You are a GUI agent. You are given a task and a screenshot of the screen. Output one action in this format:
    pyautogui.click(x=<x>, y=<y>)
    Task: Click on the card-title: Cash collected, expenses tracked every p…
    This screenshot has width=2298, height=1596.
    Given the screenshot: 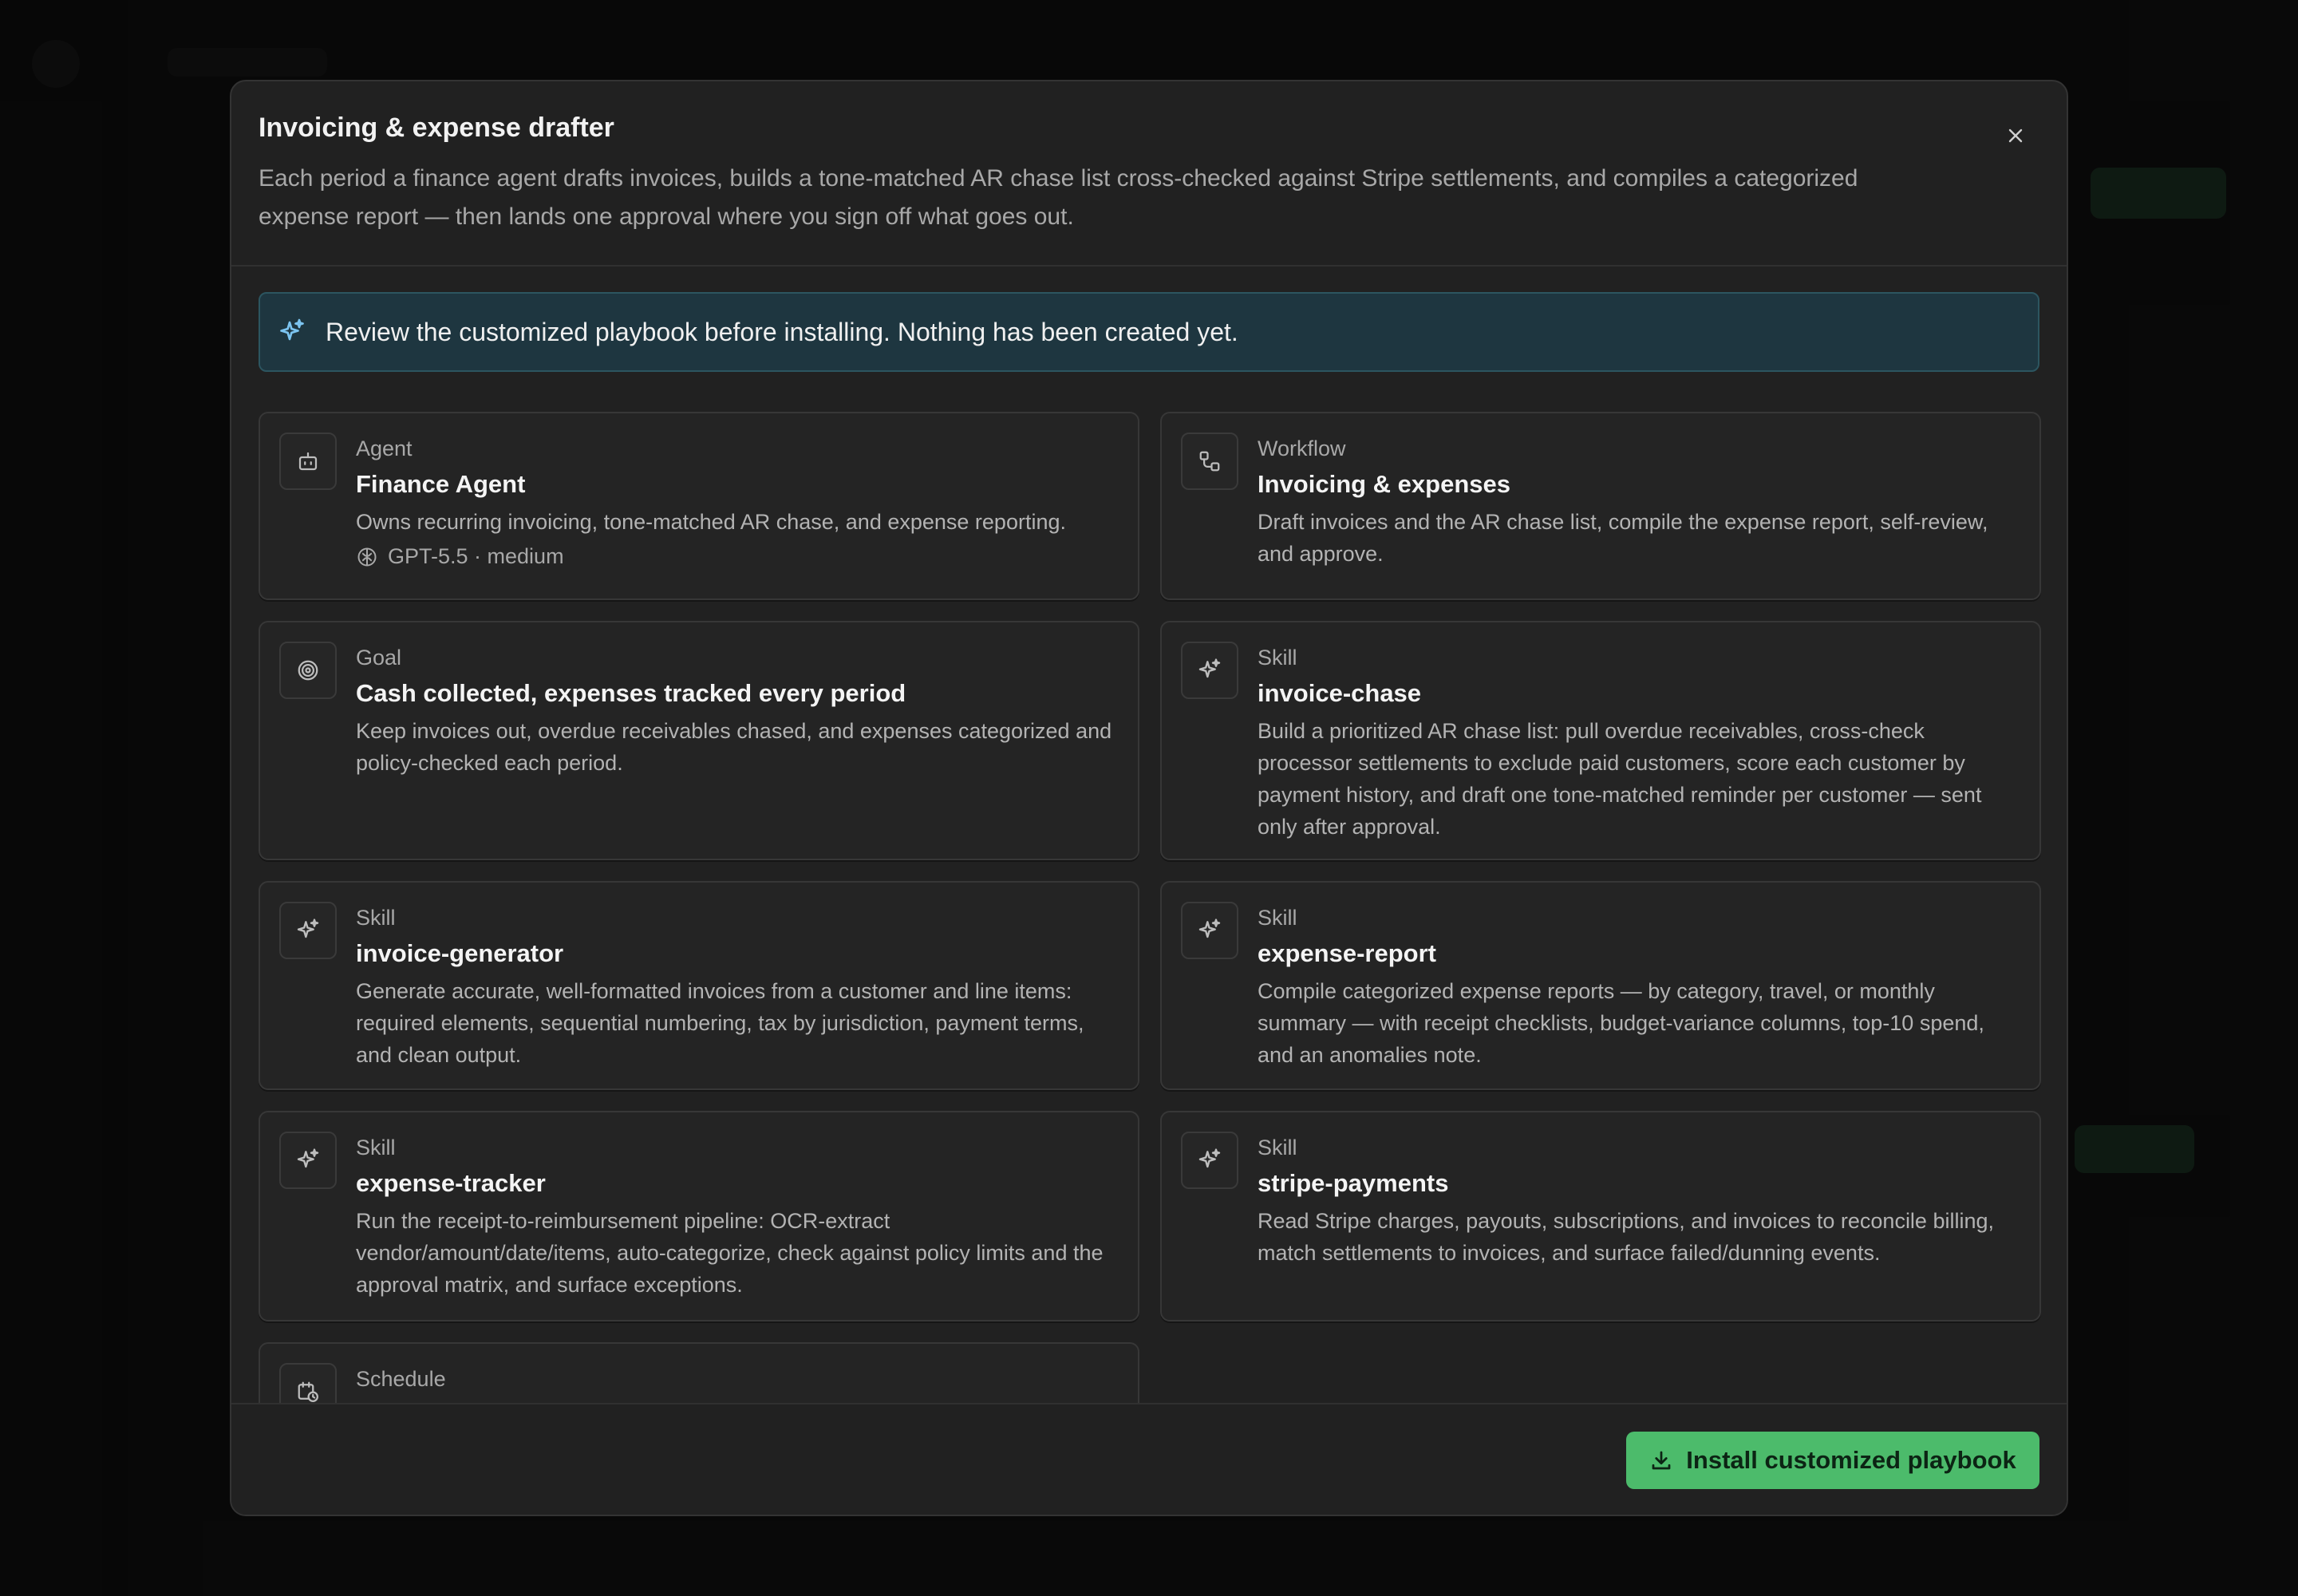 What is the action you would take?
    pyautogui.click(x=631, y=693)
    